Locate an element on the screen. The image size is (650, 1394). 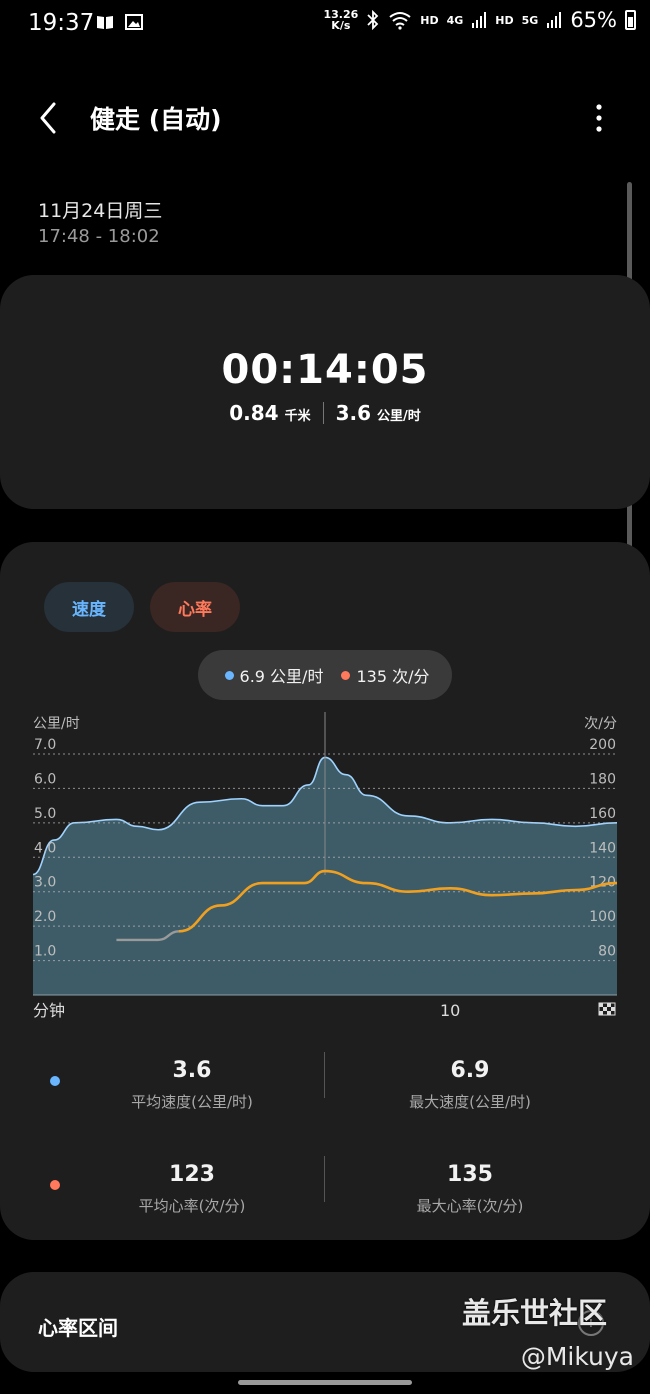
hd-label-2: HD is located at coordinates (504, 20).